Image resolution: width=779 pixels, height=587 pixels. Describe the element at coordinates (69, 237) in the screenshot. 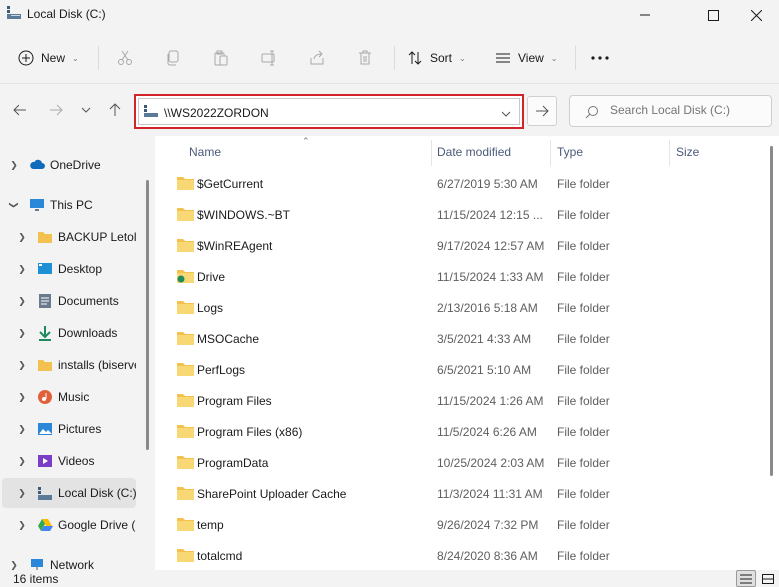

I see `sidebar-item-backup: ❯ BACKUP Letolte` at that location.